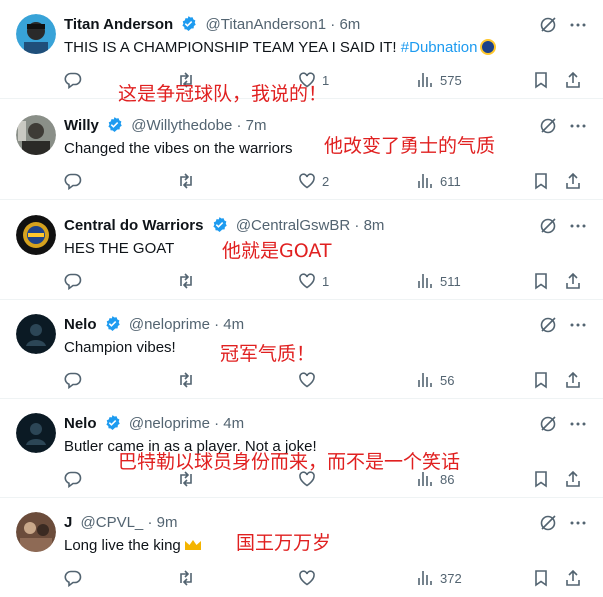 This screenshot has height=597, width=603. What do you see at coordinates (118, 24) in the screenshot?
I see `display-name: Titan Anderson` at bounding box center [118, 24].